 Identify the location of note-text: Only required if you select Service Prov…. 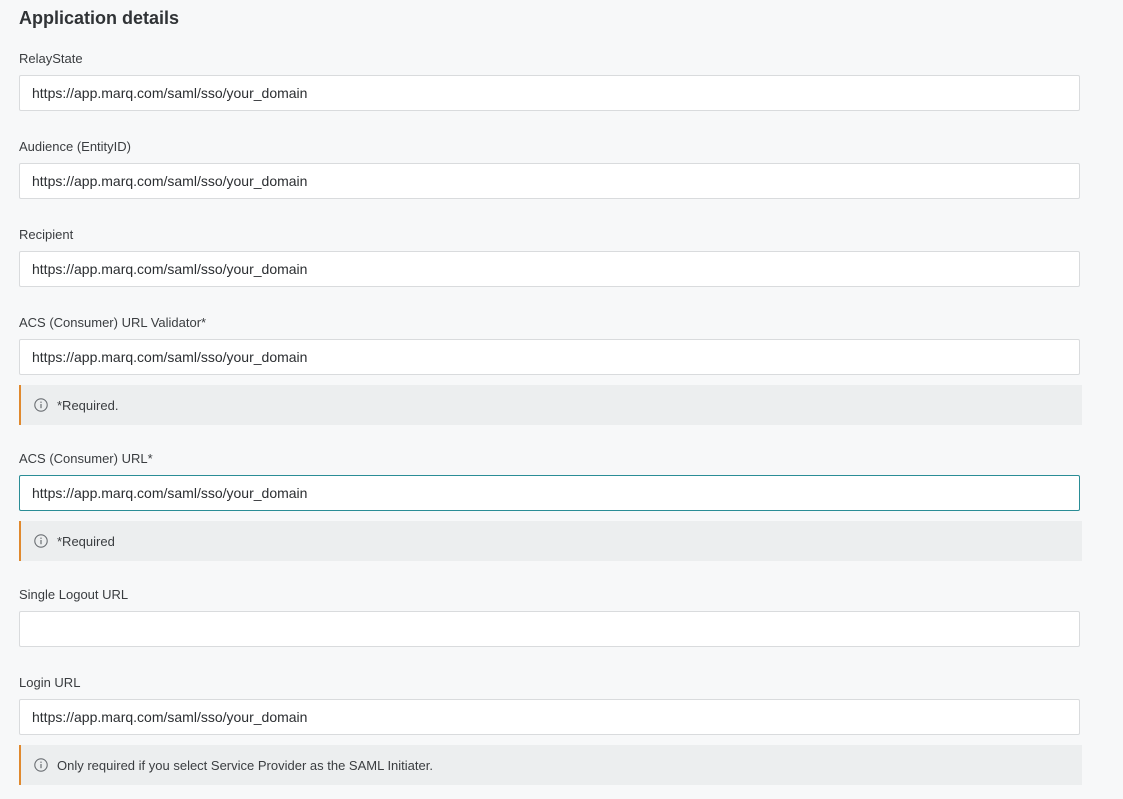
(245, 765).